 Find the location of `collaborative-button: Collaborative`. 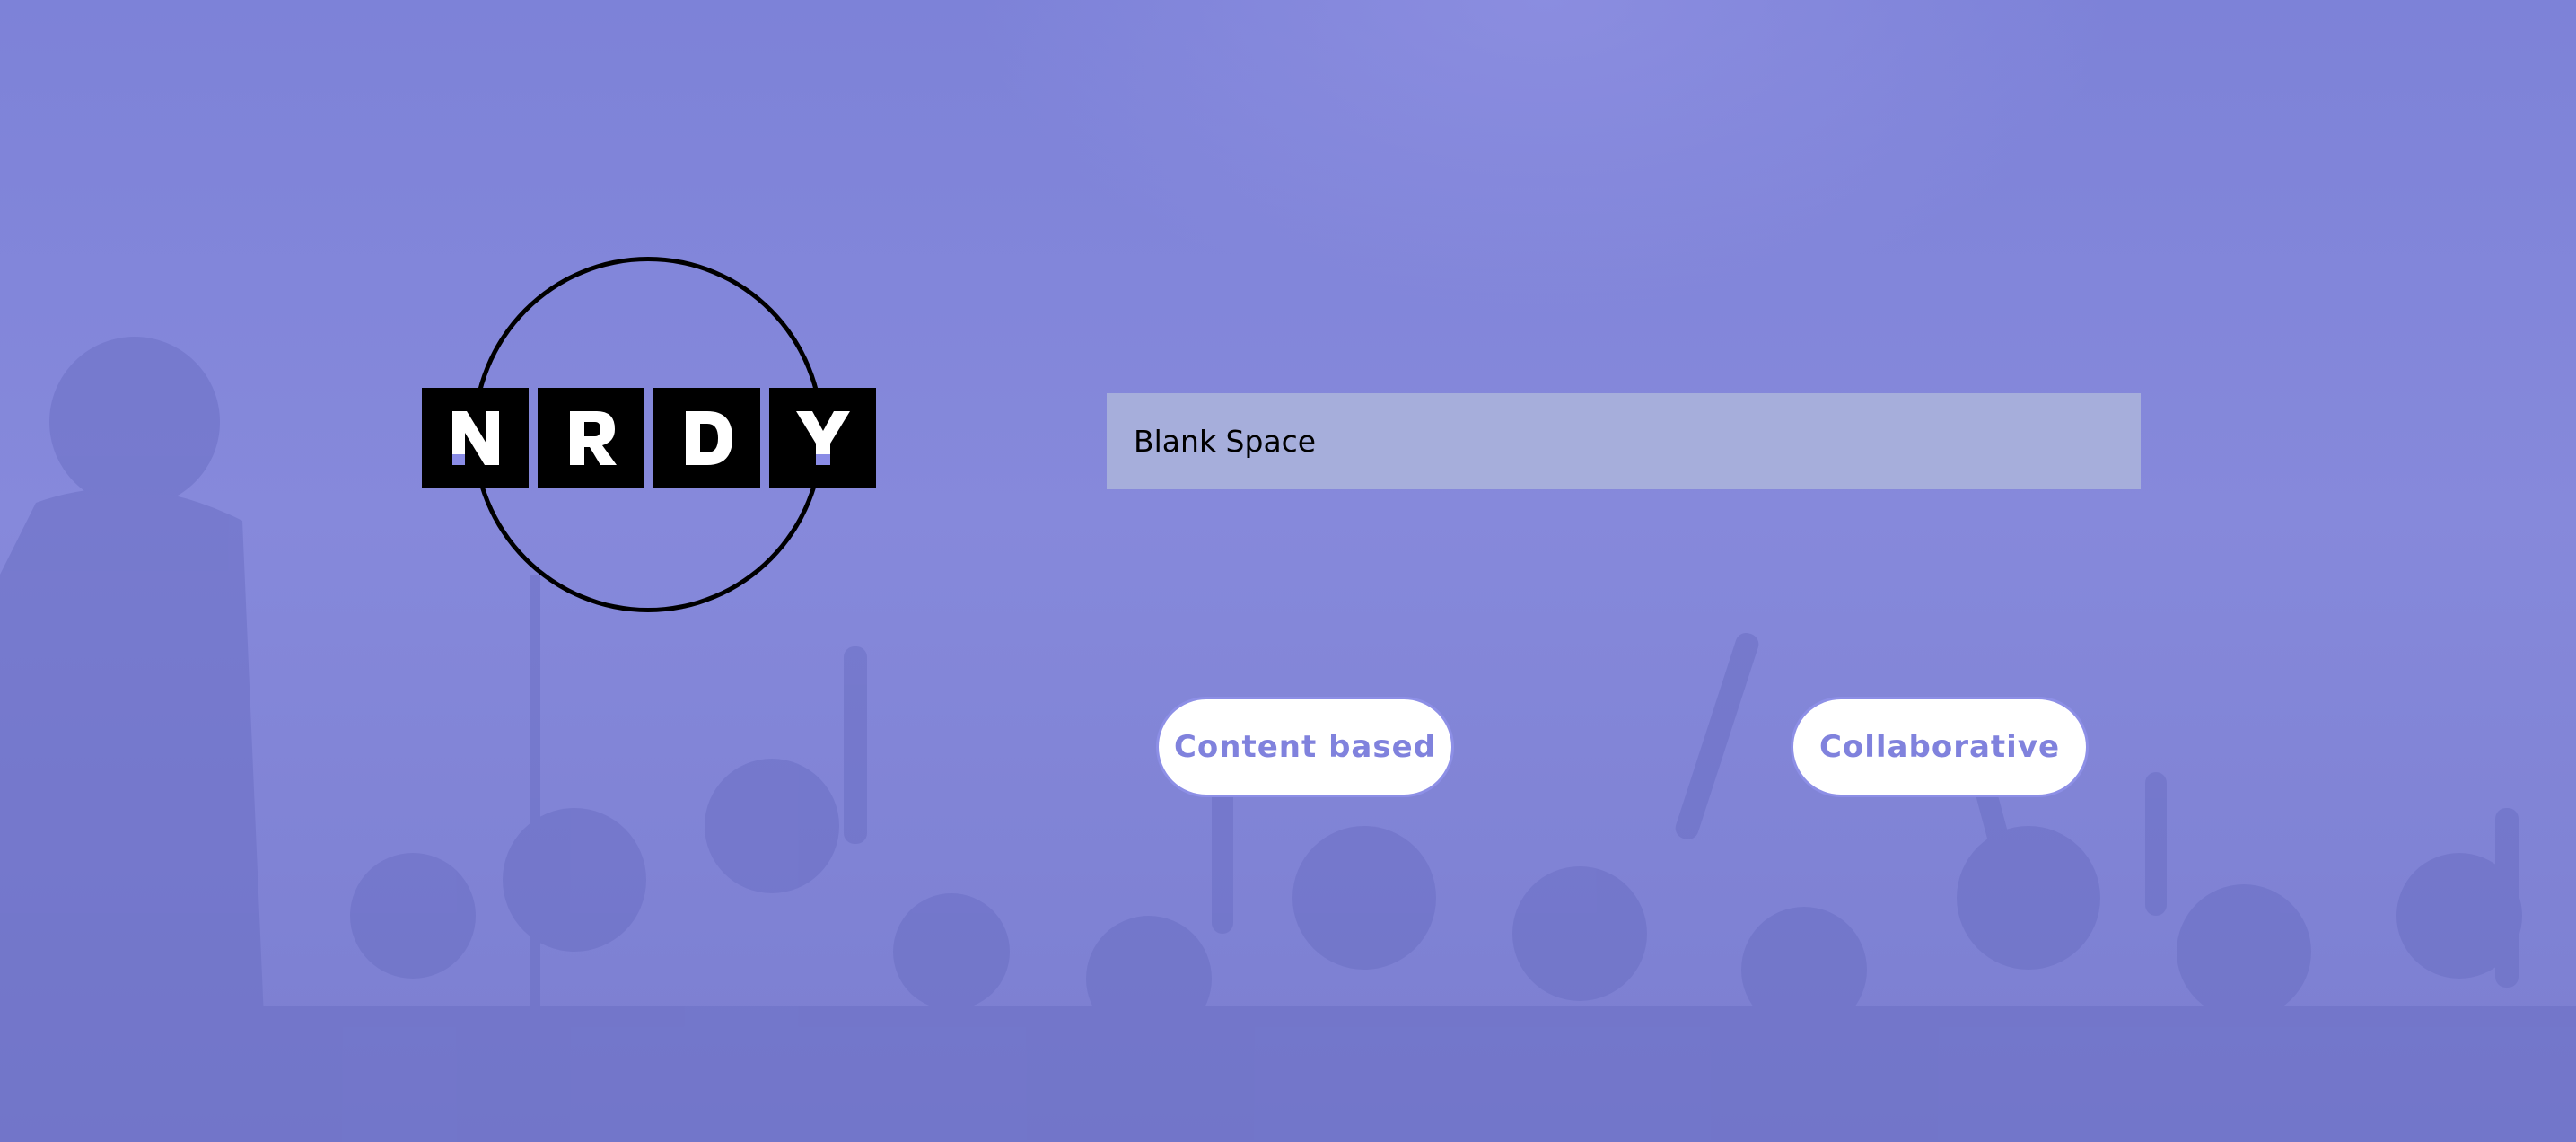

collaborative-button: Collaborative is located at coordinates (1940, 747).